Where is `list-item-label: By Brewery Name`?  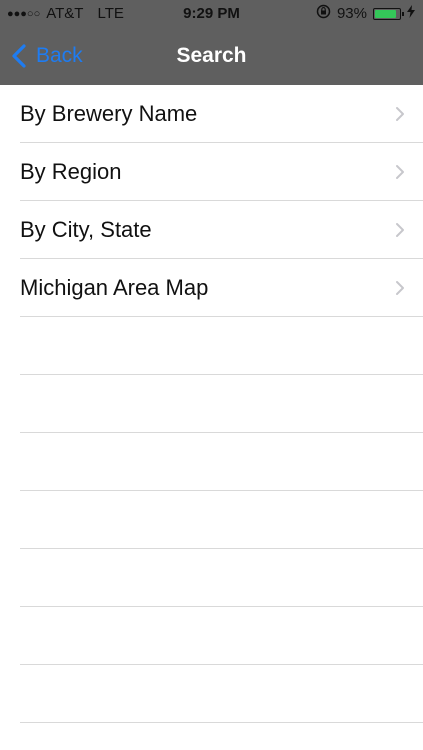 list-item-label: By Brewery Name is located at coordinates (109, 113).